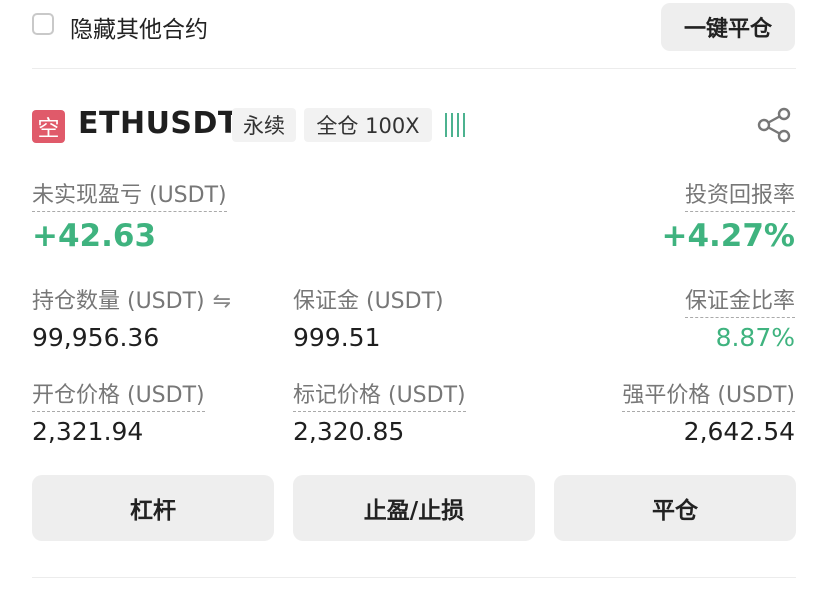  Describe the element at coordinates (118, 301) in the screenshot. I see `quantity-label-text: 持仓数量 (USDT)` at that location.